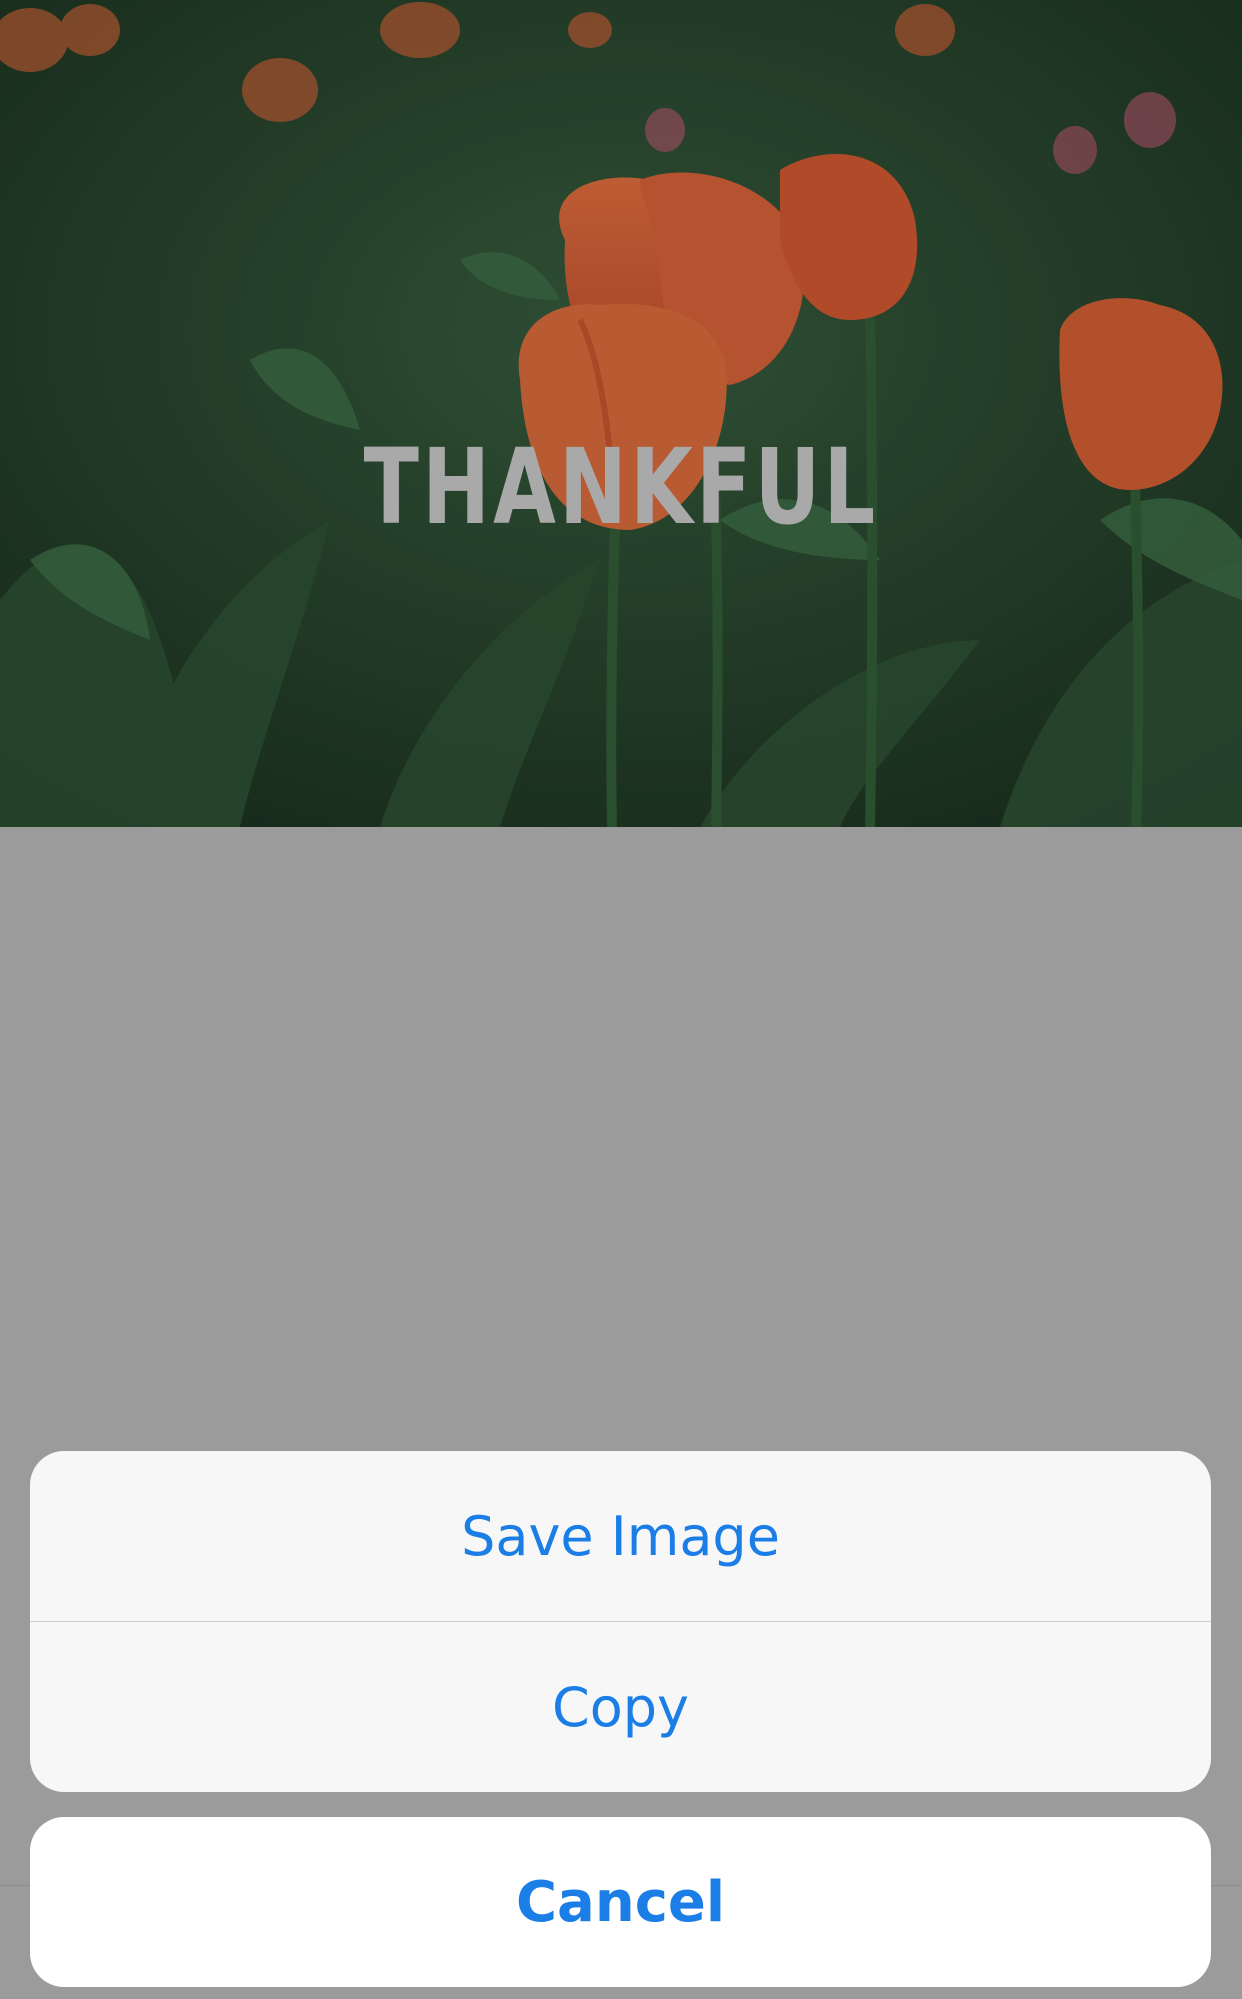 This screenshot has height=1999, width=1242. I want to click on overlay-word: THANKFUL, so click(621, 487).